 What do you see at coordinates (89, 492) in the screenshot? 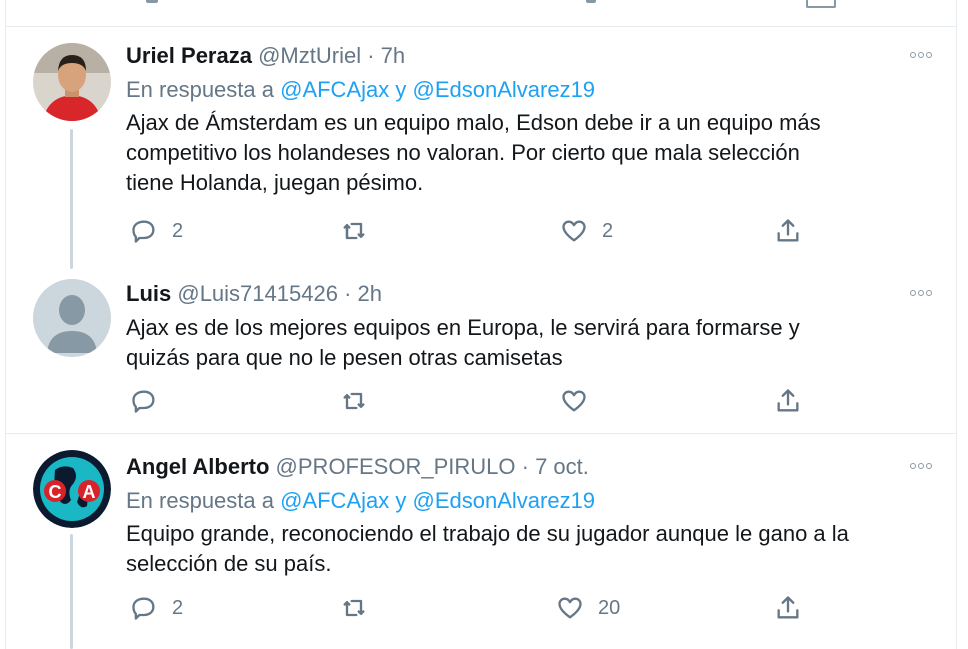
I see `club-crest-letter: A` at bounding box center [89, 492].